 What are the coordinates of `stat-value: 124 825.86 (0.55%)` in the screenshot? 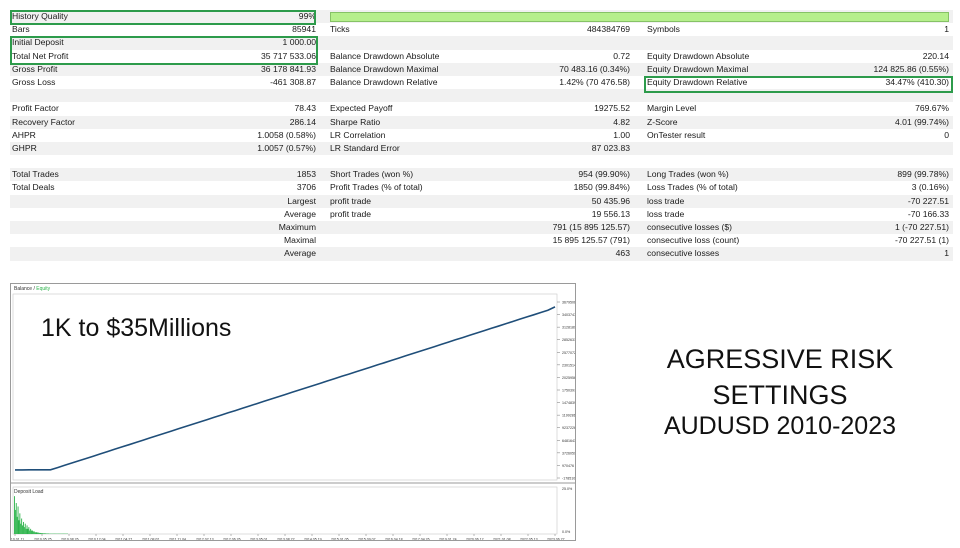 It's located at (911, 68).